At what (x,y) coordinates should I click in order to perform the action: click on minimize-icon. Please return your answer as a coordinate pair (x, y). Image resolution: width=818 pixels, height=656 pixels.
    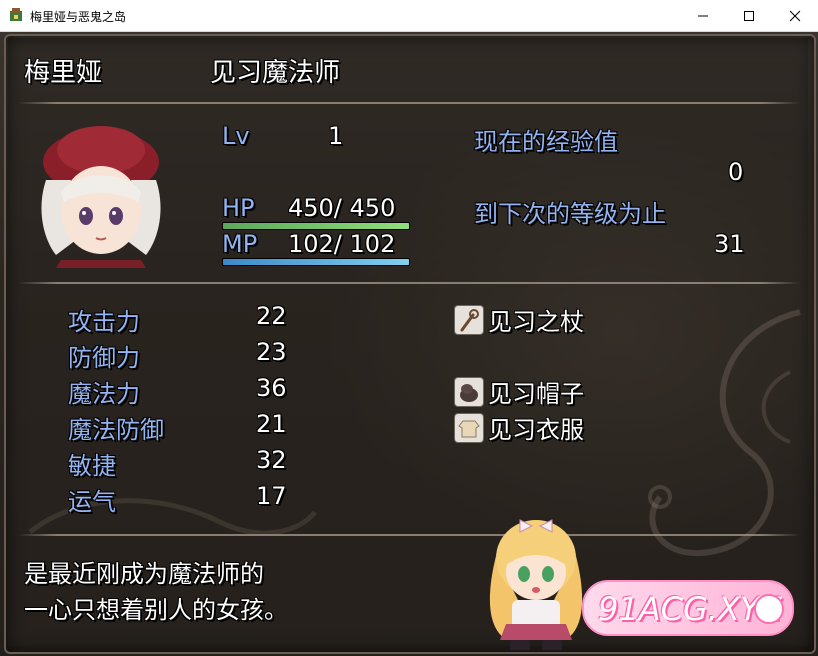
    Looking at the image, I should click on (703, 15).